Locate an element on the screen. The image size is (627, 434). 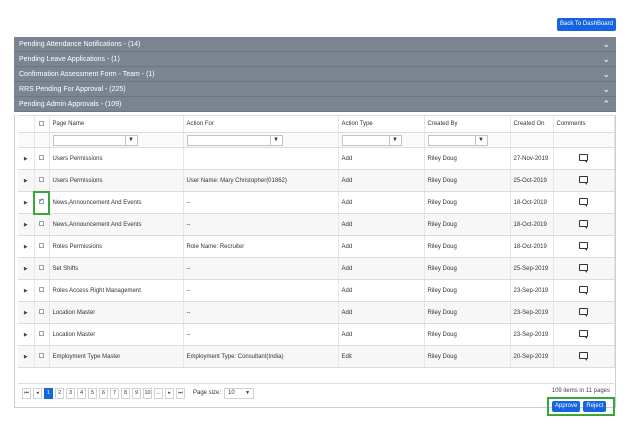
table-row: ▶ Set Shifts -- Add Riley Doug 25-Sep-2019 is located at coordinates (316, 268).